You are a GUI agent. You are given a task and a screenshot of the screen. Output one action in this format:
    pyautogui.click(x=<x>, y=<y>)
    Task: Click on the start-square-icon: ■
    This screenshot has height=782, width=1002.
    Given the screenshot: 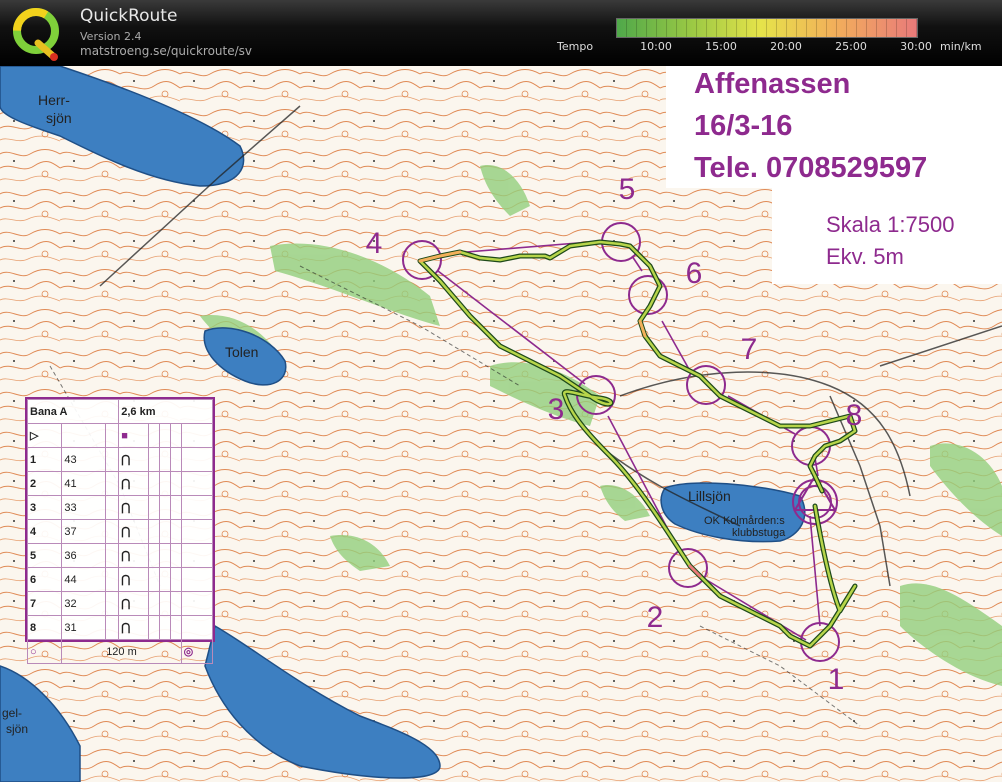 What is the action you would take?
    pyautogui.click(x=134, y=435)
    